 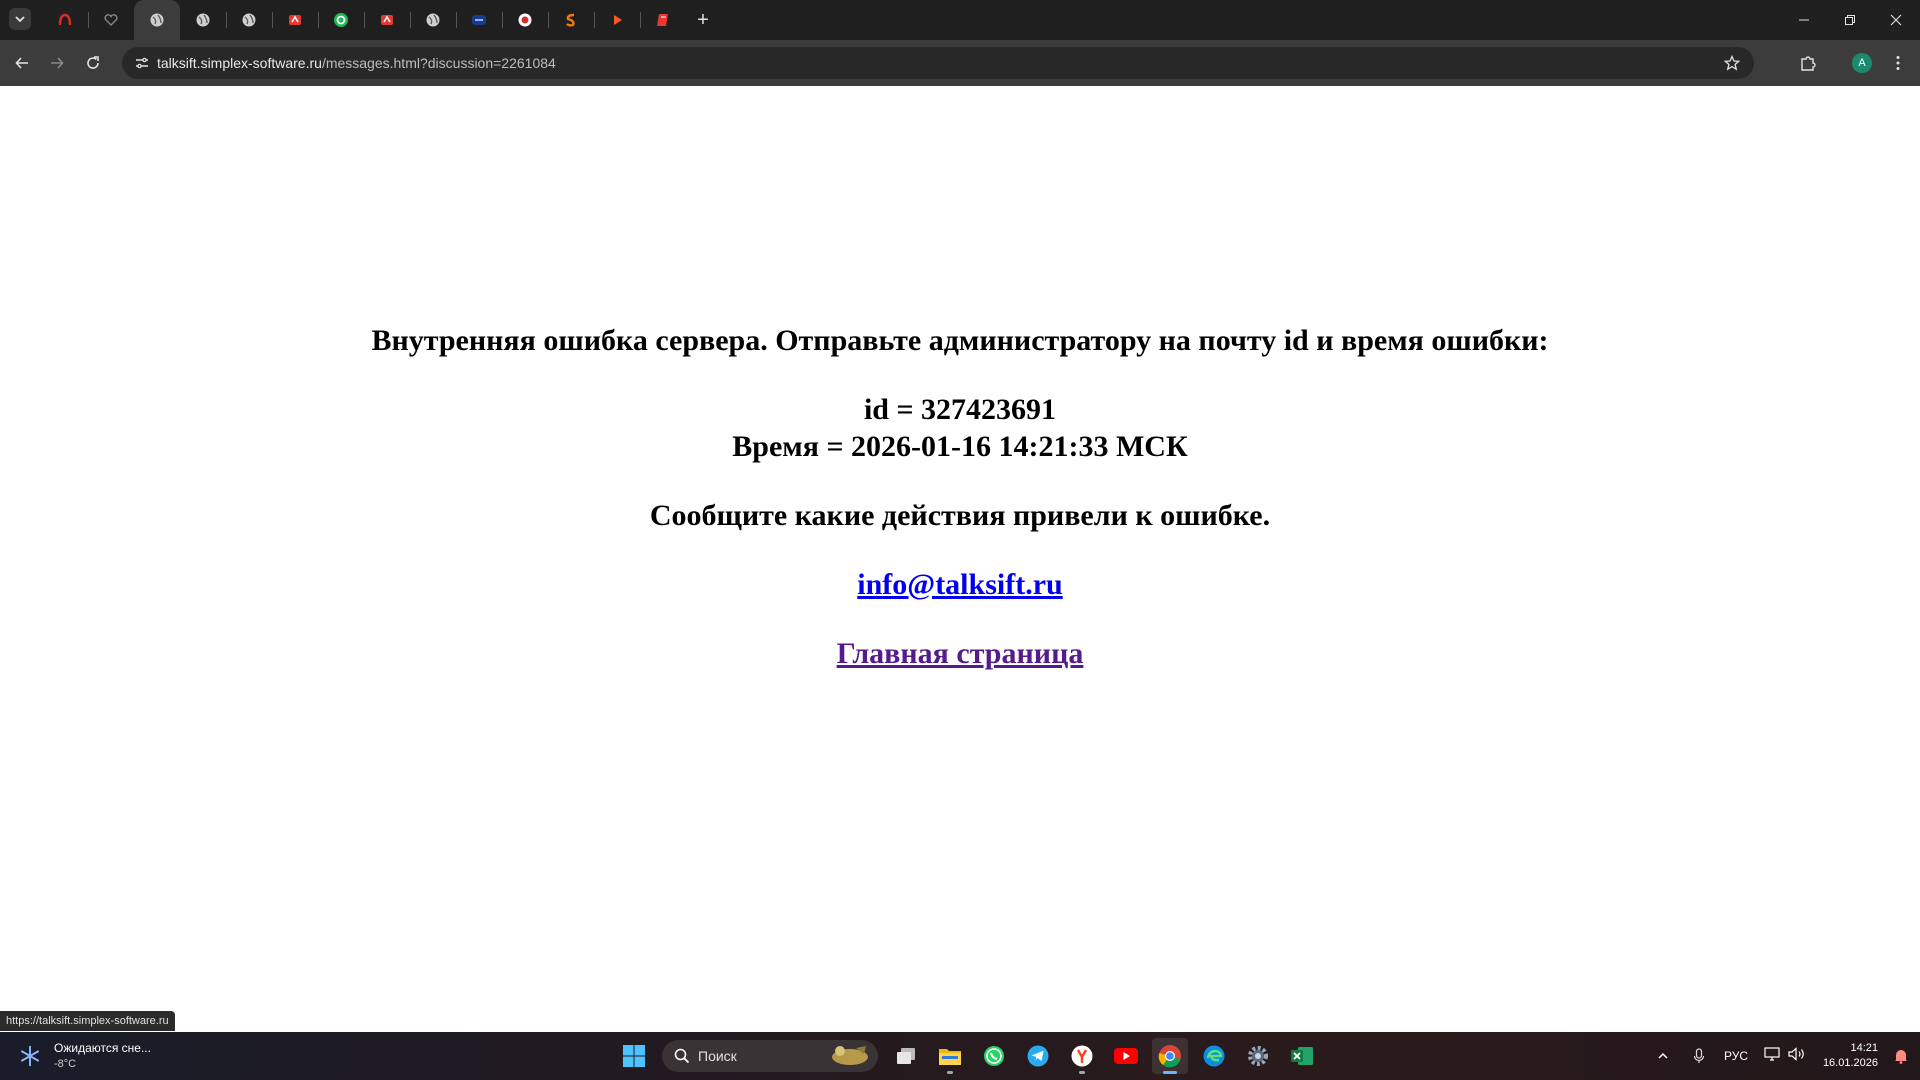 I want to click on red-arc-icon, so click(x=65, y=20).